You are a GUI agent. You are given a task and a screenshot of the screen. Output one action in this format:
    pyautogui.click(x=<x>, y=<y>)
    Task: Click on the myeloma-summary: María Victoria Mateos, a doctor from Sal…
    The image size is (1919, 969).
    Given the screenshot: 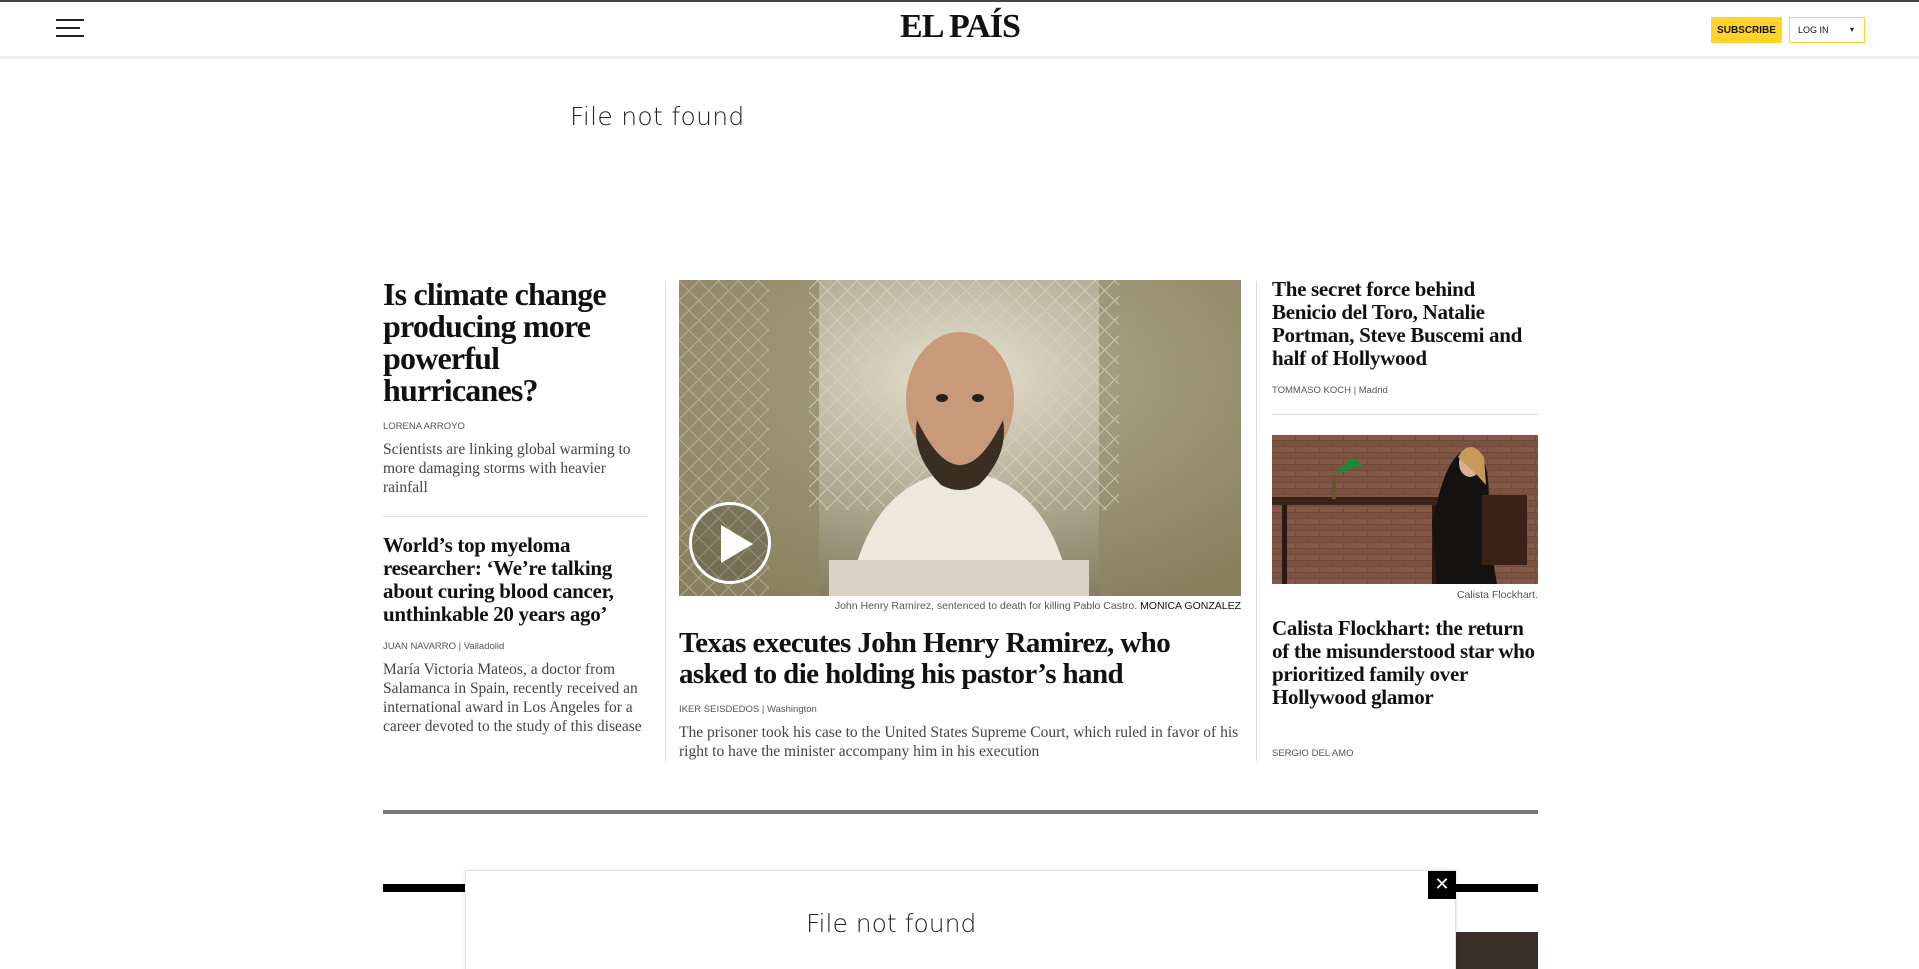 What is the action you would take?
    pyautogui.click(x=512, y=698)
    